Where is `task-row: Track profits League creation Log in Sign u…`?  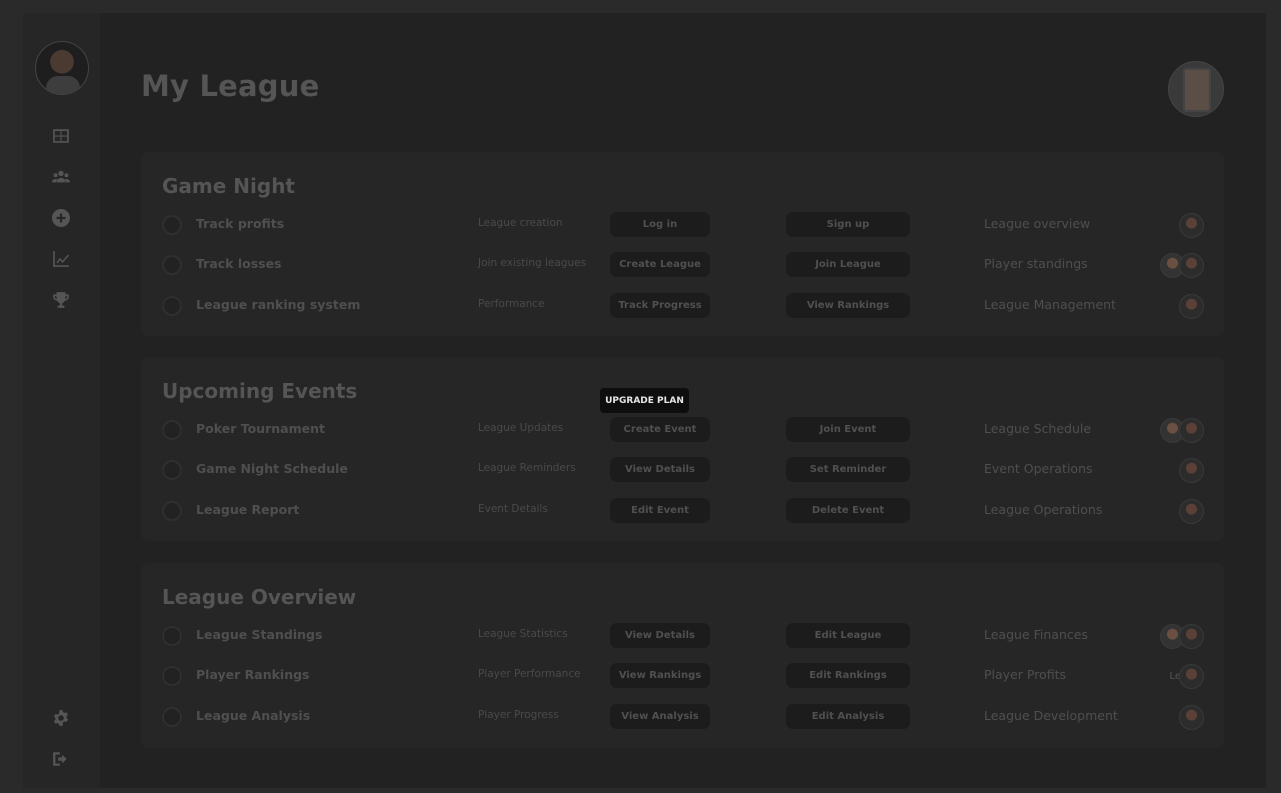
task-row: Track profits League creation Log in Sign u… is located at coordinates (682, 225).